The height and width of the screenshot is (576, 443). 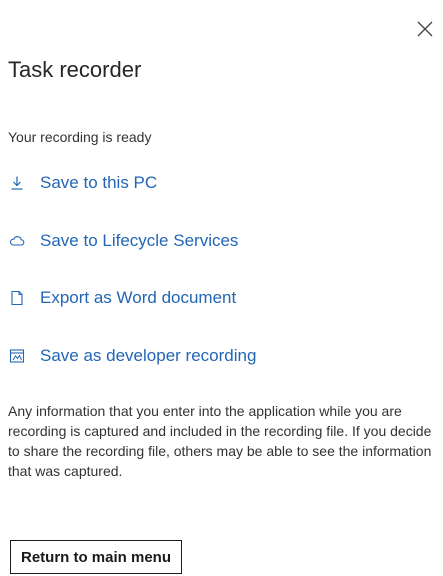 What do you see at coordinates (17, 183) in the screenshot?
I see `download-icon` at bounding box center [17, 183].